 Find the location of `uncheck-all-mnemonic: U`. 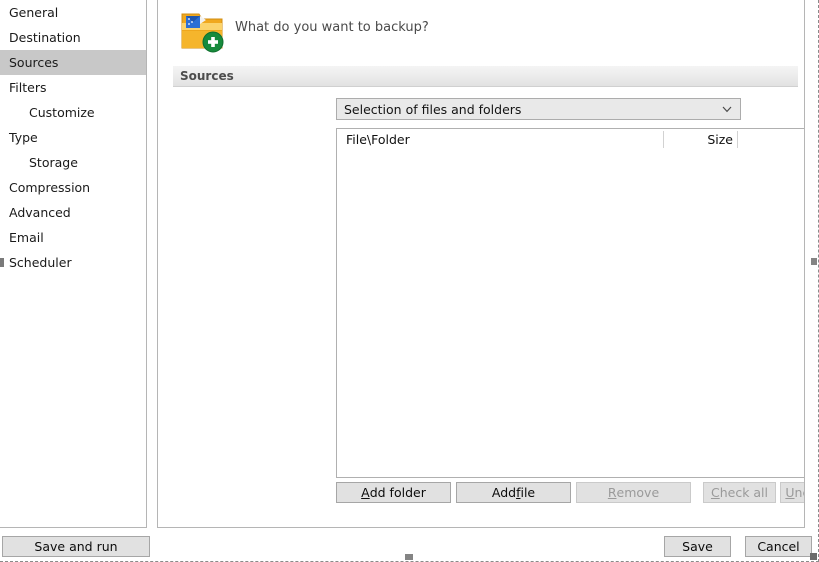

uncheck-all-mnemonic: U is located at coordinates (790, 492).